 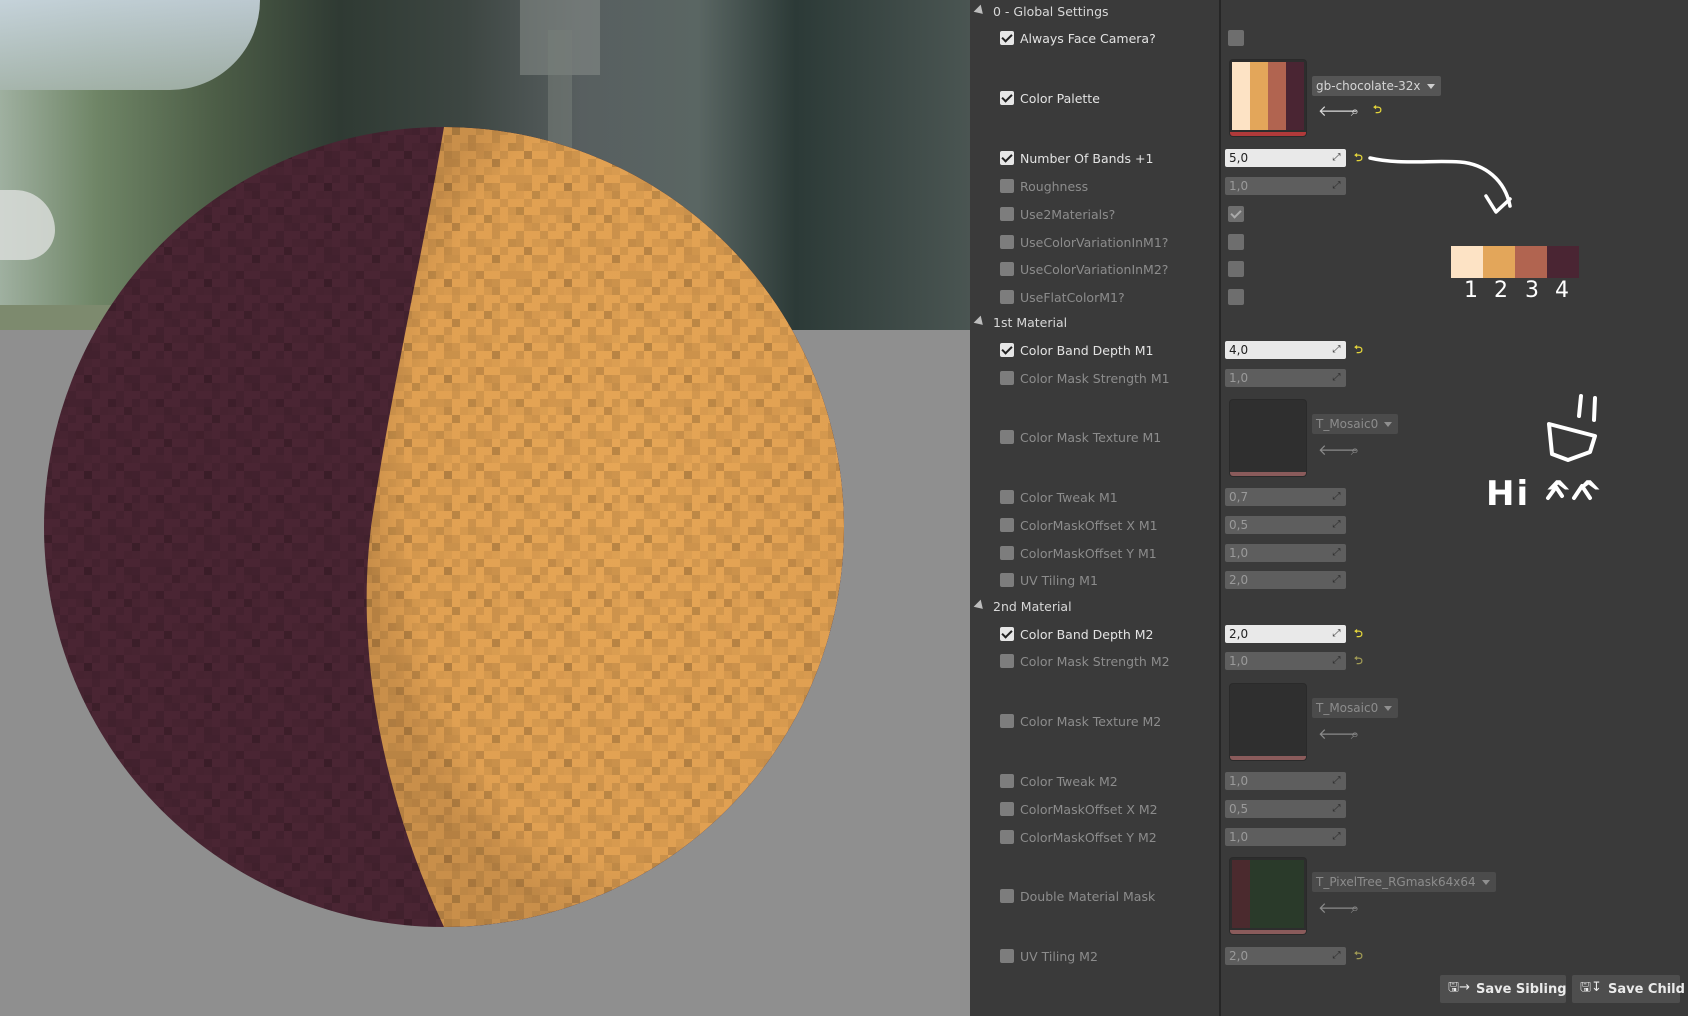 I want to click on color-mask-offset-x-m1-input: 0,5, so click(x=1285, y=525).